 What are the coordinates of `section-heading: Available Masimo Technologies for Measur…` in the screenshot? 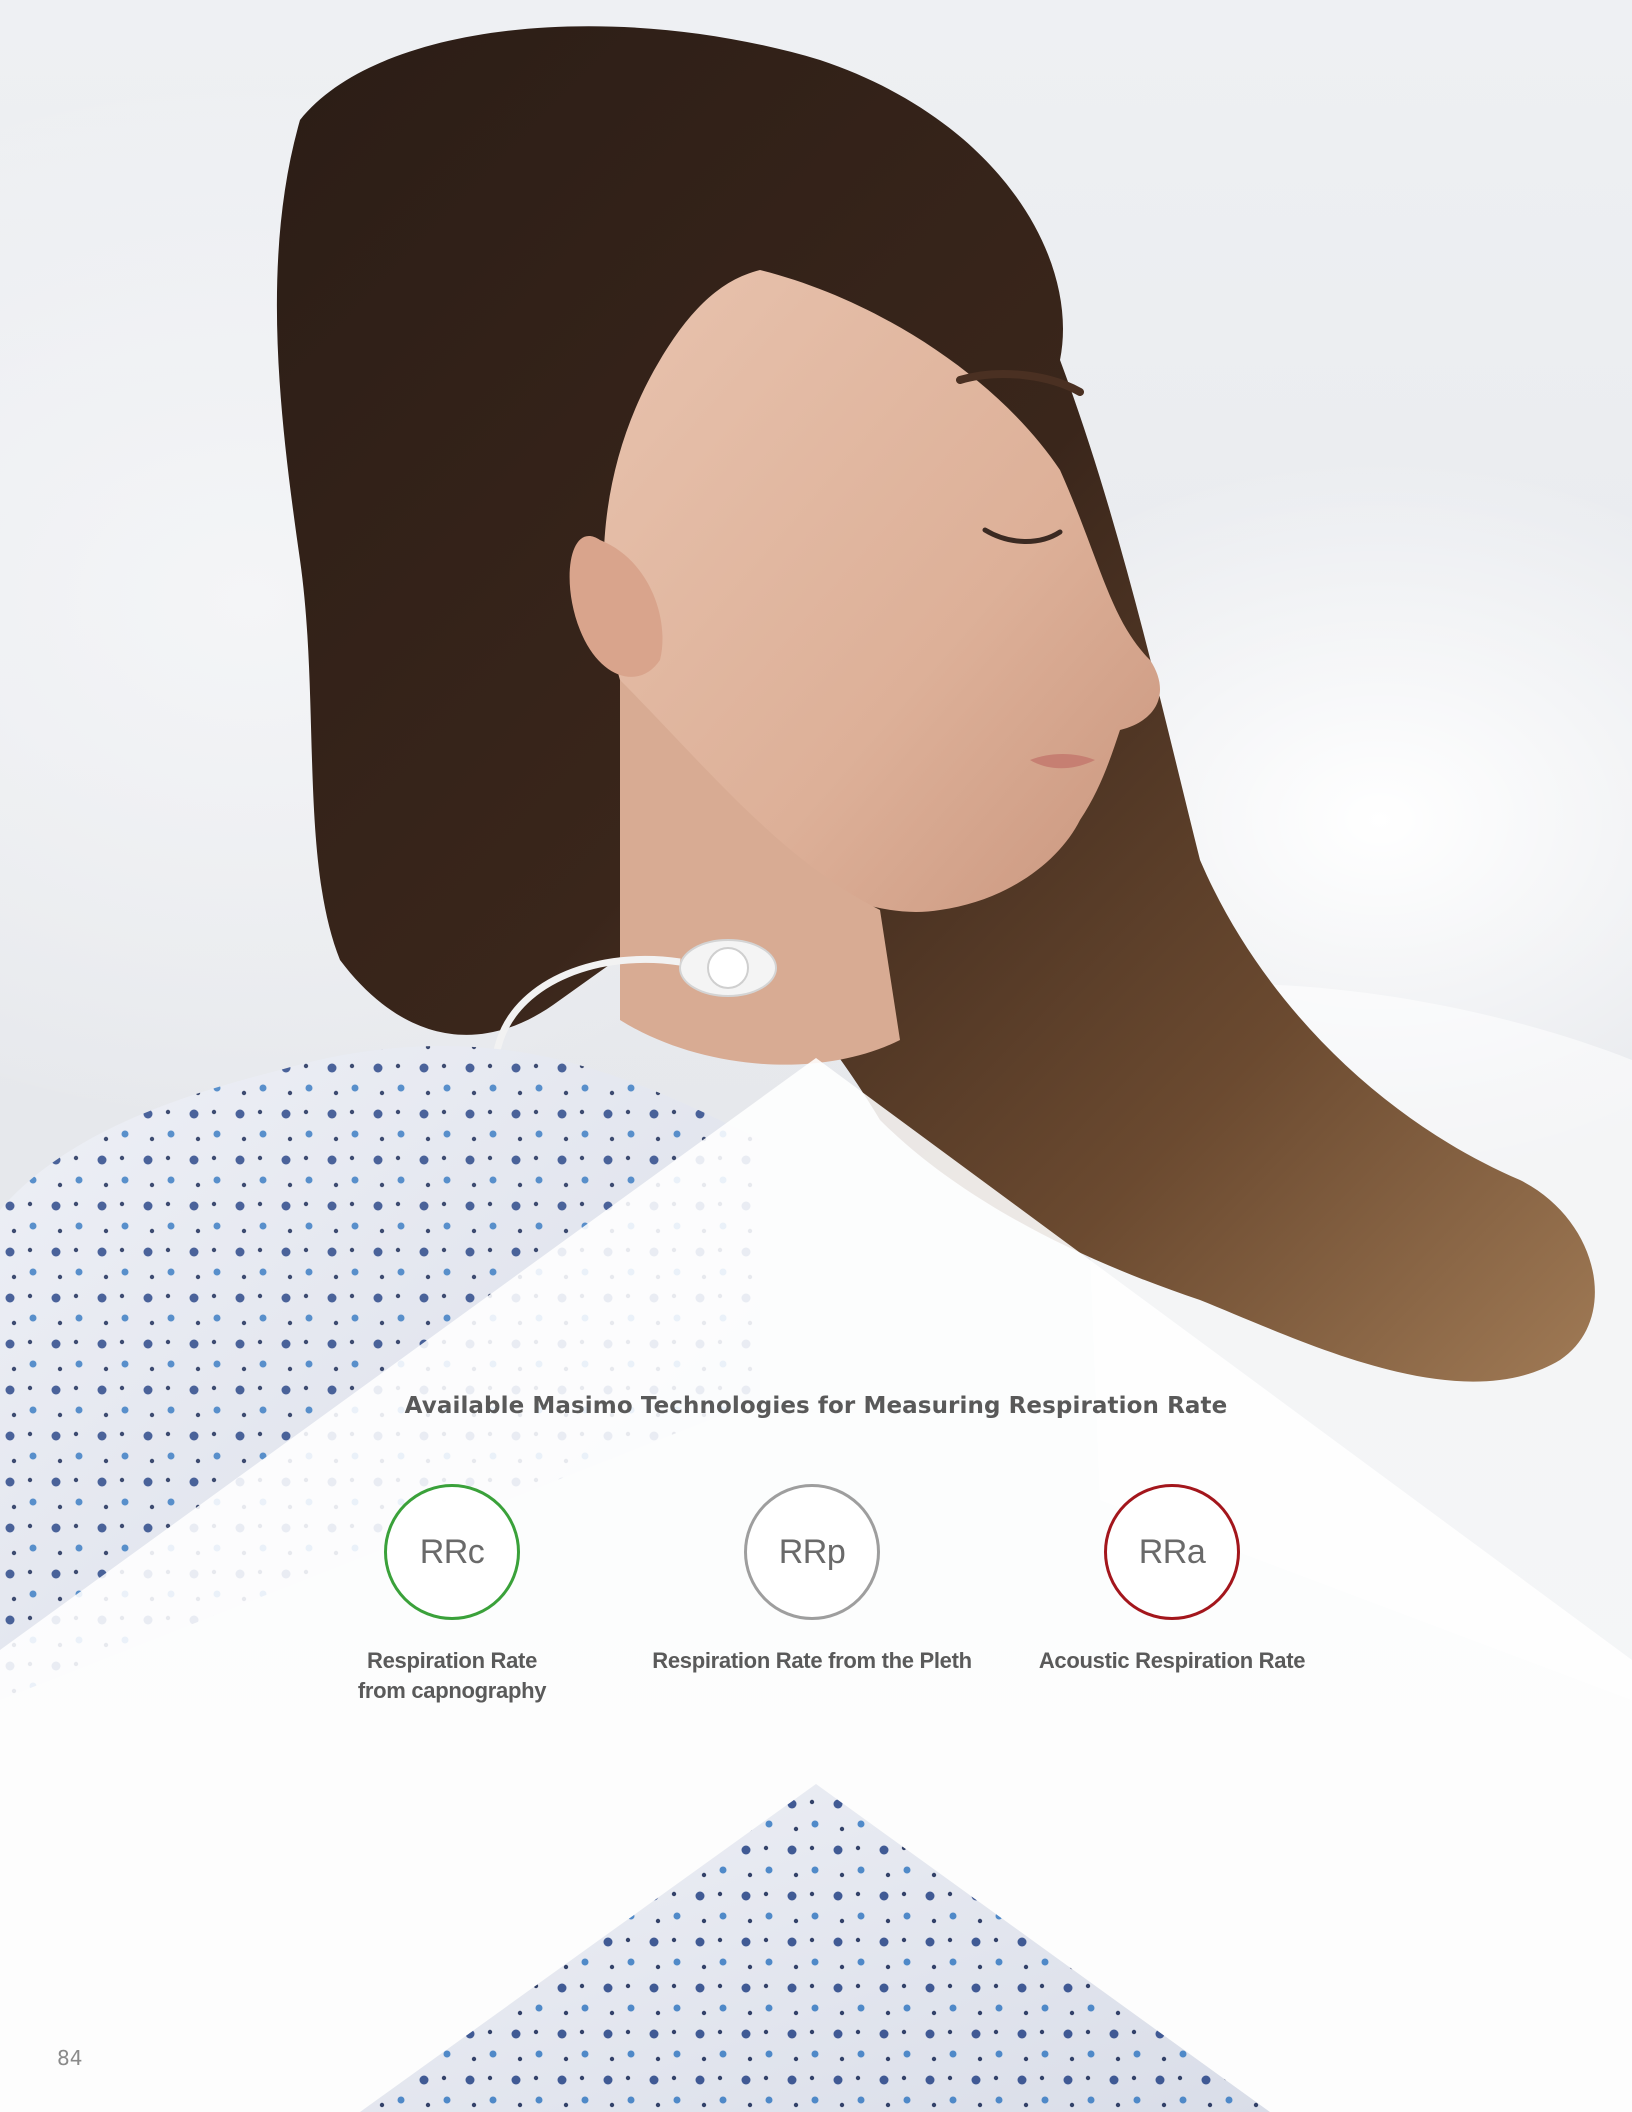 It's located at (816, 1406).